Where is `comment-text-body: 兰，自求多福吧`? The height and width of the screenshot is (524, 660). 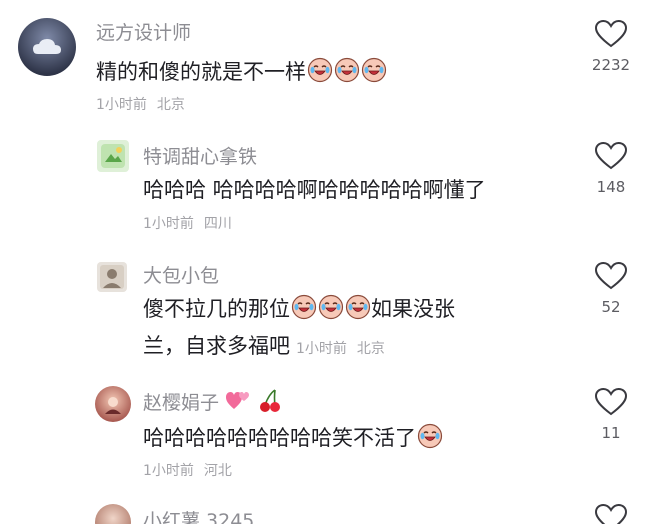
comment-text-body: 兰，自求多福吧 is located at coordinates (216, 346).